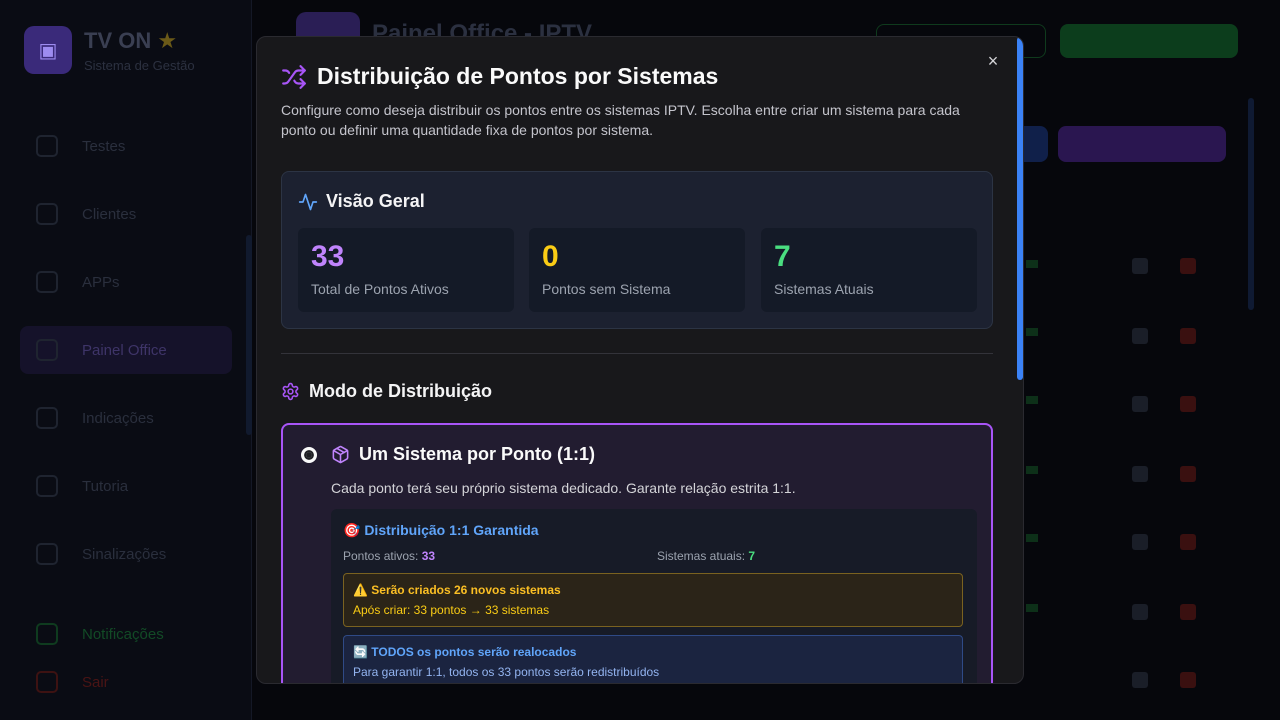 This screenshot has height=720, width=1280. I want to click on test-icon, so click(47, 146).